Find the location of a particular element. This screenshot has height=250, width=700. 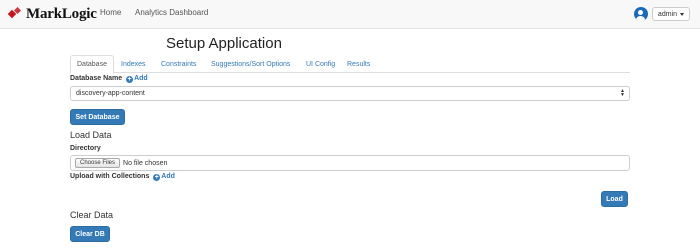

set-database-button: Set Database is located at coordinates (97, 117).